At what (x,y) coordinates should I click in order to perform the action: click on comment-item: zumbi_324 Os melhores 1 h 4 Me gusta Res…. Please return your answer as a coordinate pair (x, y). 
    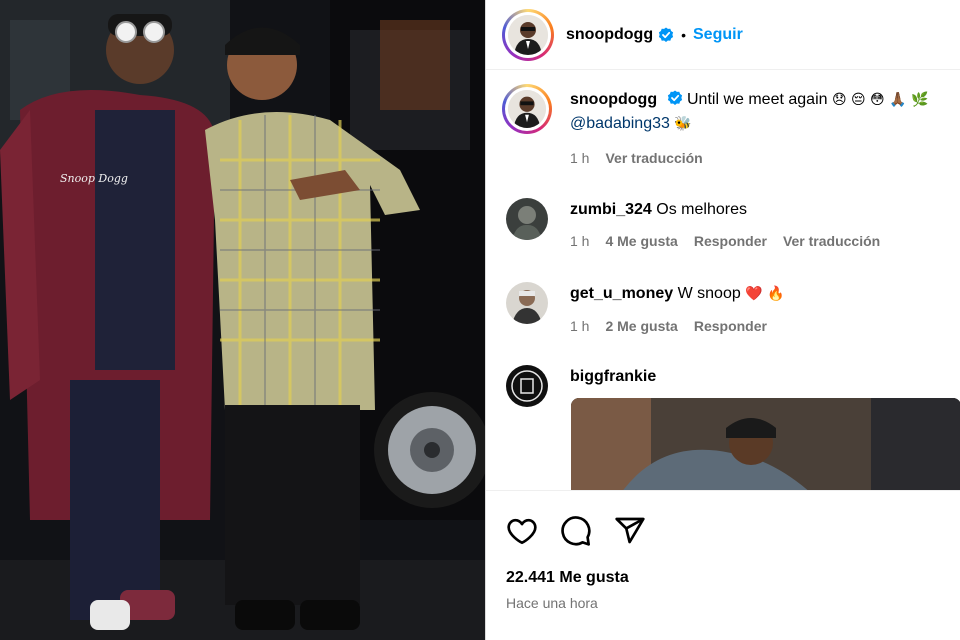
    Looking at the image, I should click on (726, 225).